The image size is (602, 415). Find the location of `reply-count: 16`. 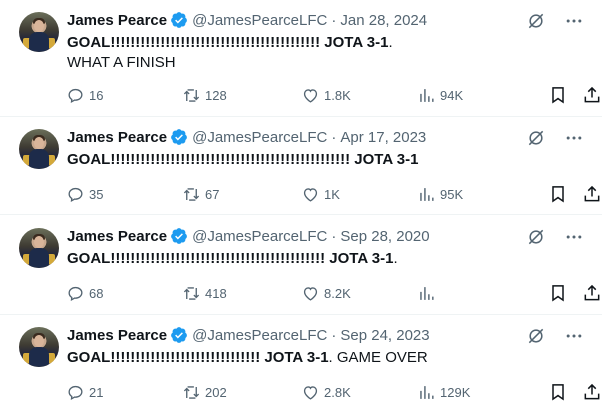

reply-count: 16 is located at coordinates (96, 95).